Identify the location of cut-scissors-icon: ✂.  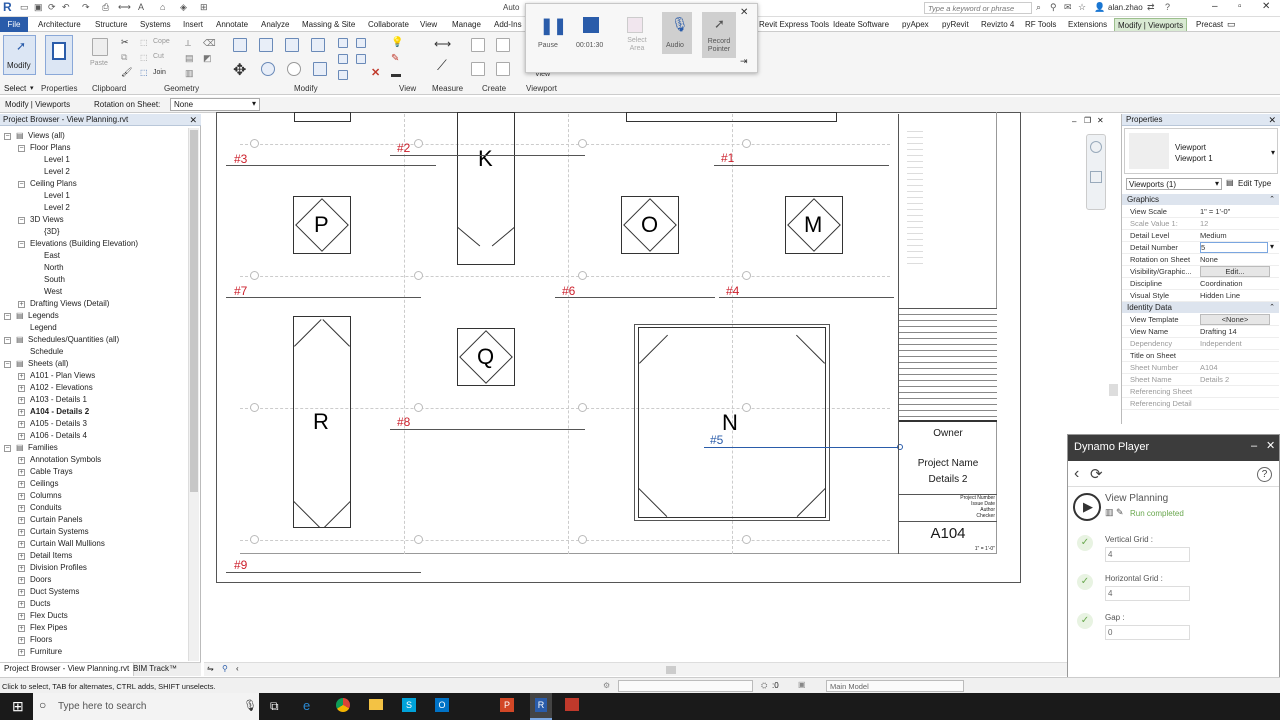
(125, 42).